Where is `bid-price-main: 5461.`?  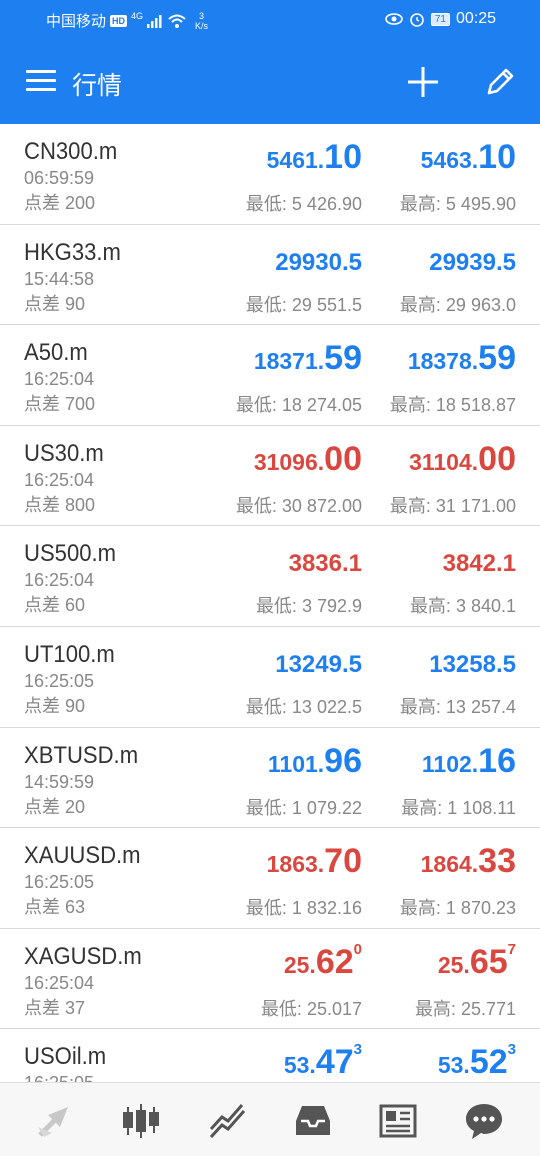
bid-price-main: 5461. is located at coordinates (295, 160).